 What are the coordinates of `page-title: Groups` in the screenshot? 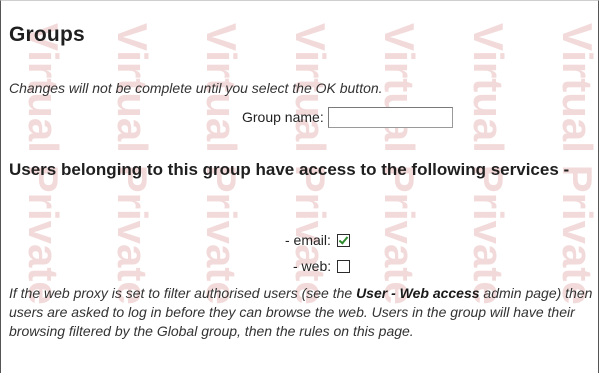 It's located at (47, 34).